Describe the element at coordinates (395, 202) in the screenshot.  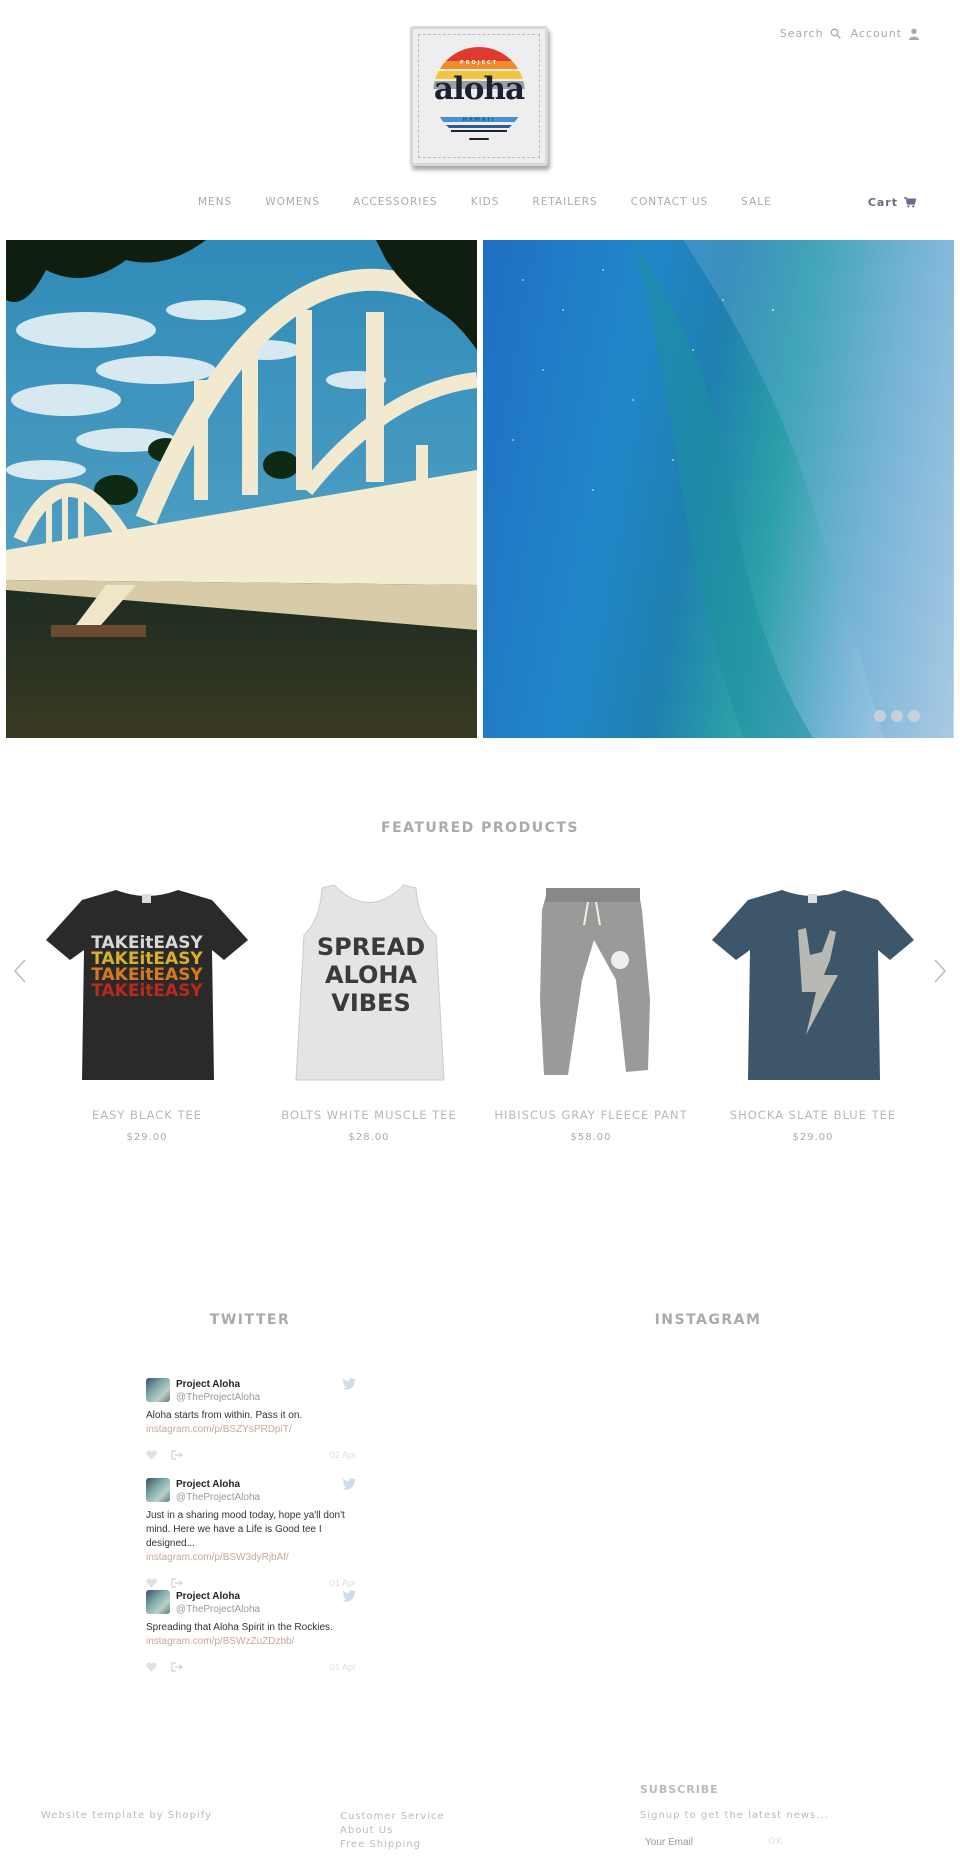
I see `nav-item-accessories: ACCESSORIES` at that location.